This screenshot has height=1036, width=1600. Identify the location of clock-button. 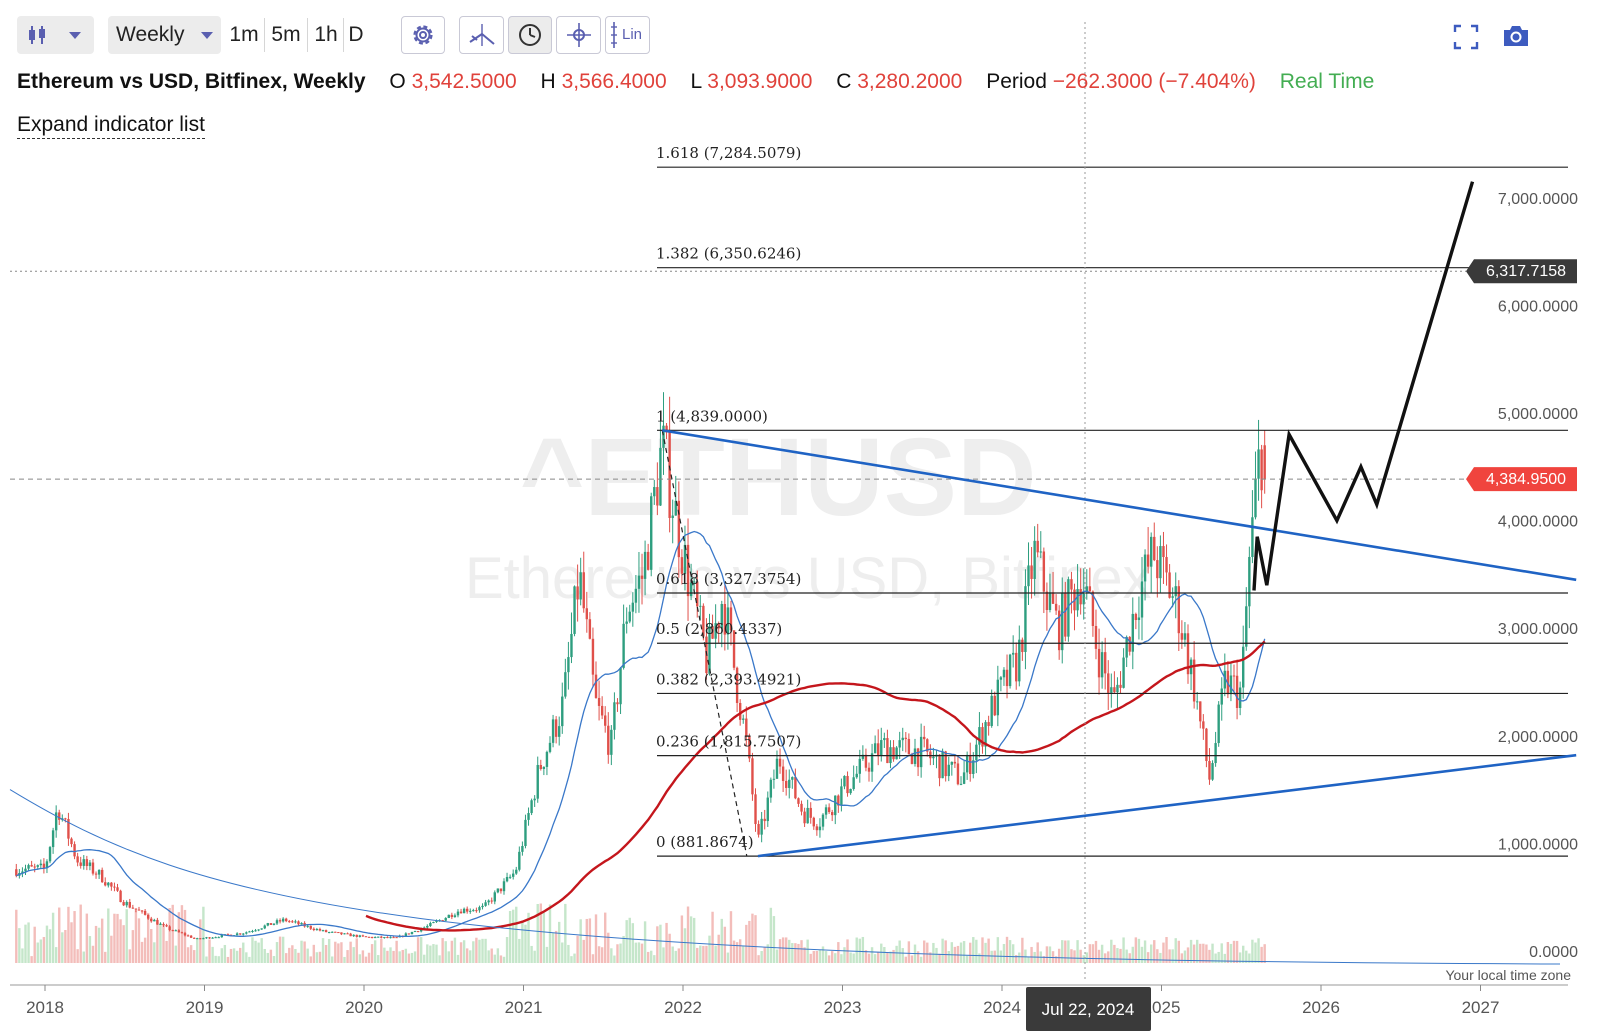
(530, 35).